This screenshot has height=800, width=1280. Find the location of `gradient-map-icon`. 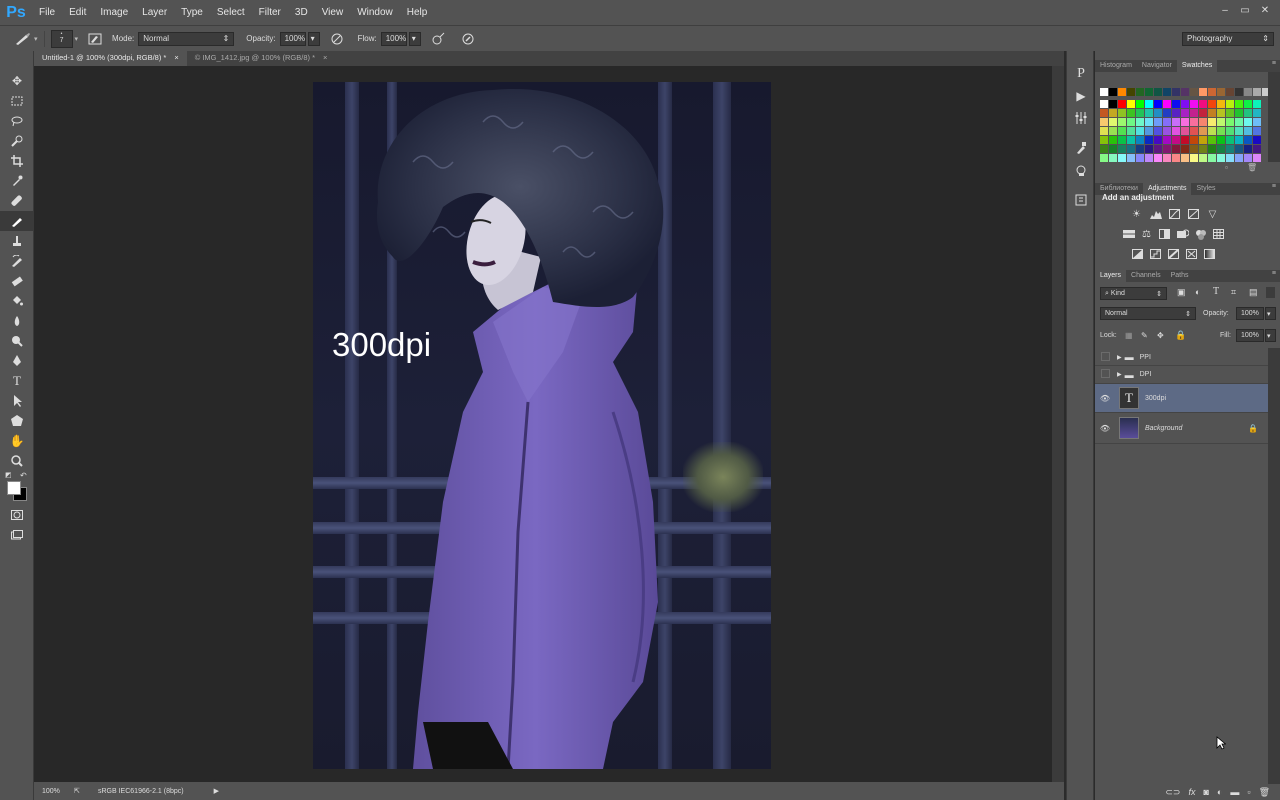

gradient-map-icon is located at coordinates (1209, 254).